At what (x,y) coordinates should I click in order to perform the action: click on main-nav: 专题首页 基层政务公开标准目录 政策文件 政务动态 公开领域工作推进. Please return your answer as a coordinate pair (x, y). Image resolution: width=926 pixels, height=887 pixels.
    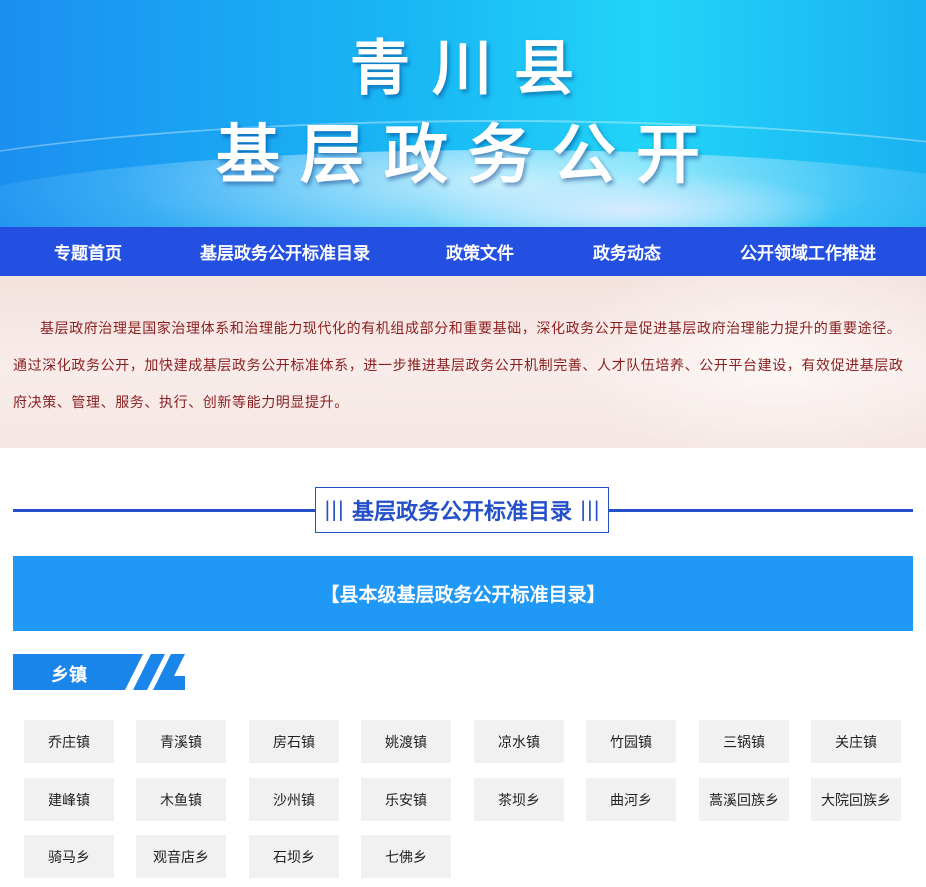
    Looking at the image, I should click on (463, 251).